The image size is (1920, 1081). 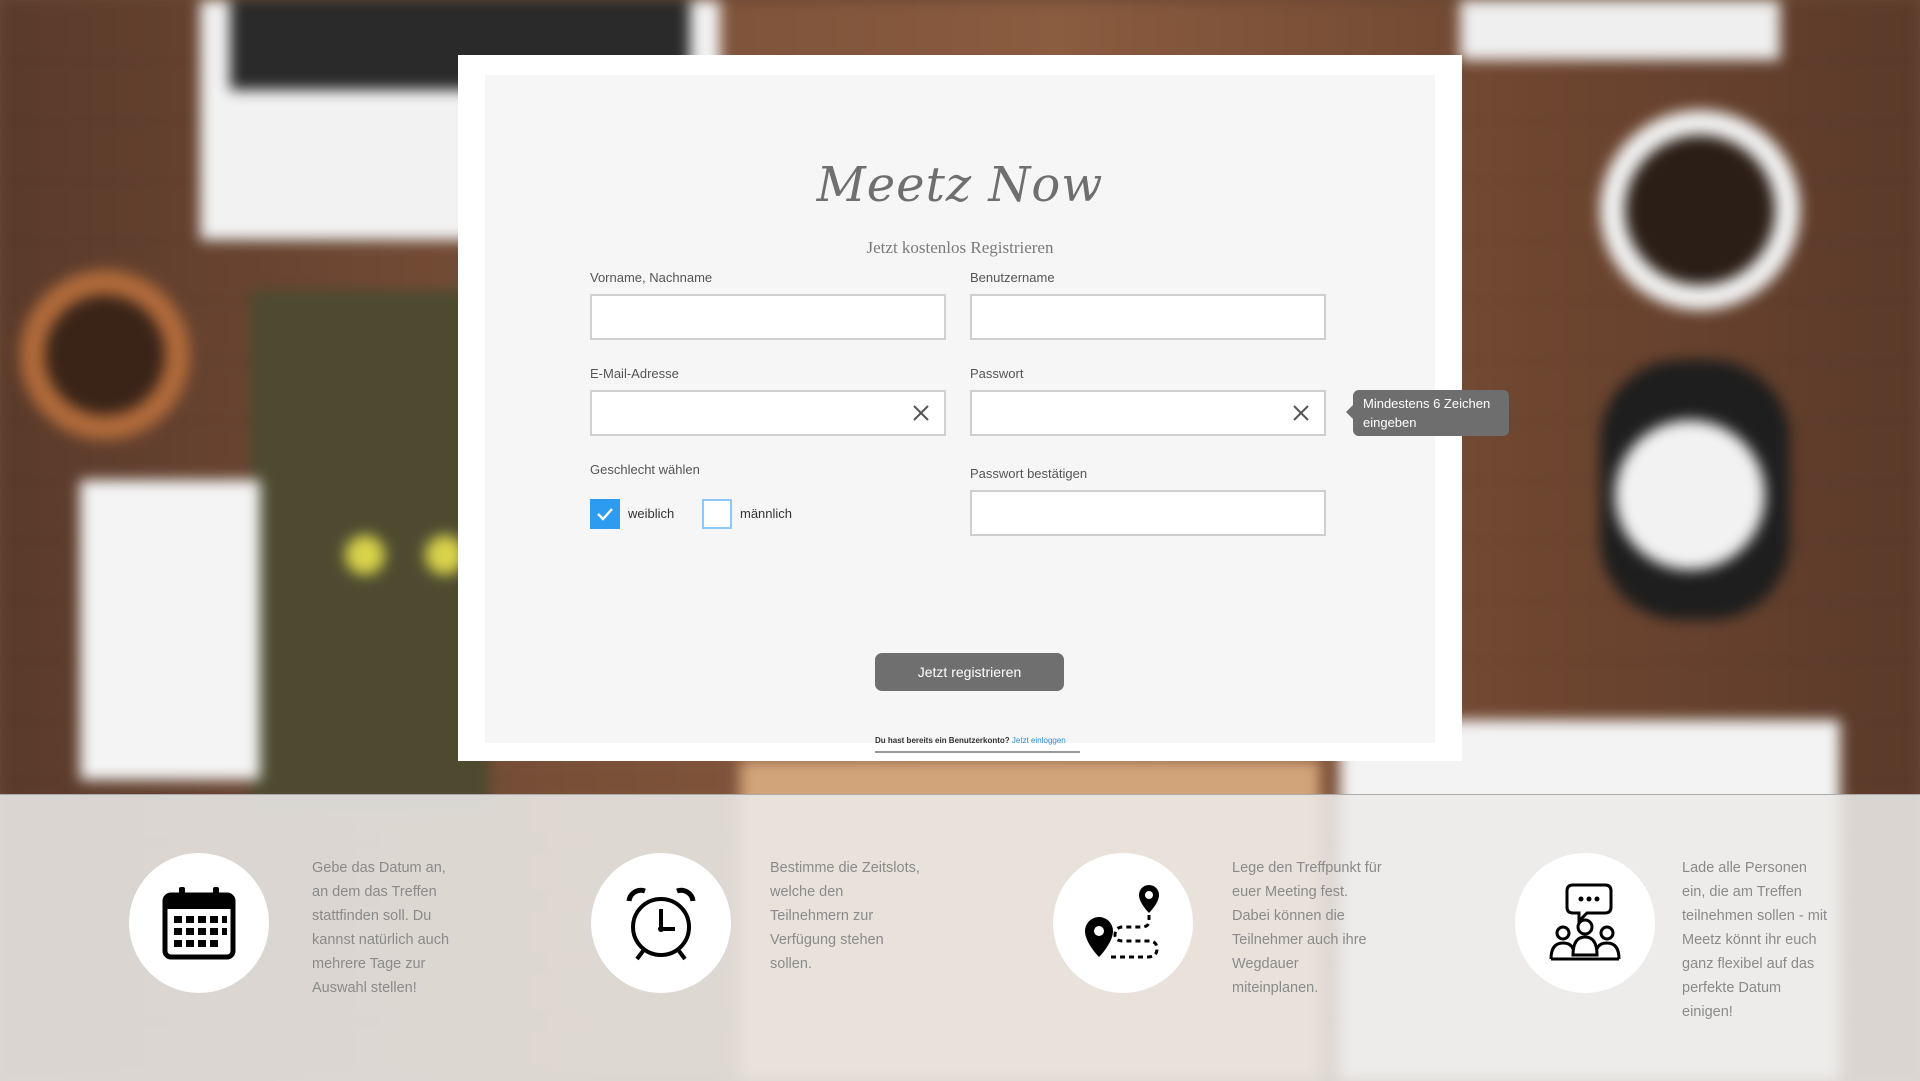 I want to click on username-field, so click(x=1148, y=317).